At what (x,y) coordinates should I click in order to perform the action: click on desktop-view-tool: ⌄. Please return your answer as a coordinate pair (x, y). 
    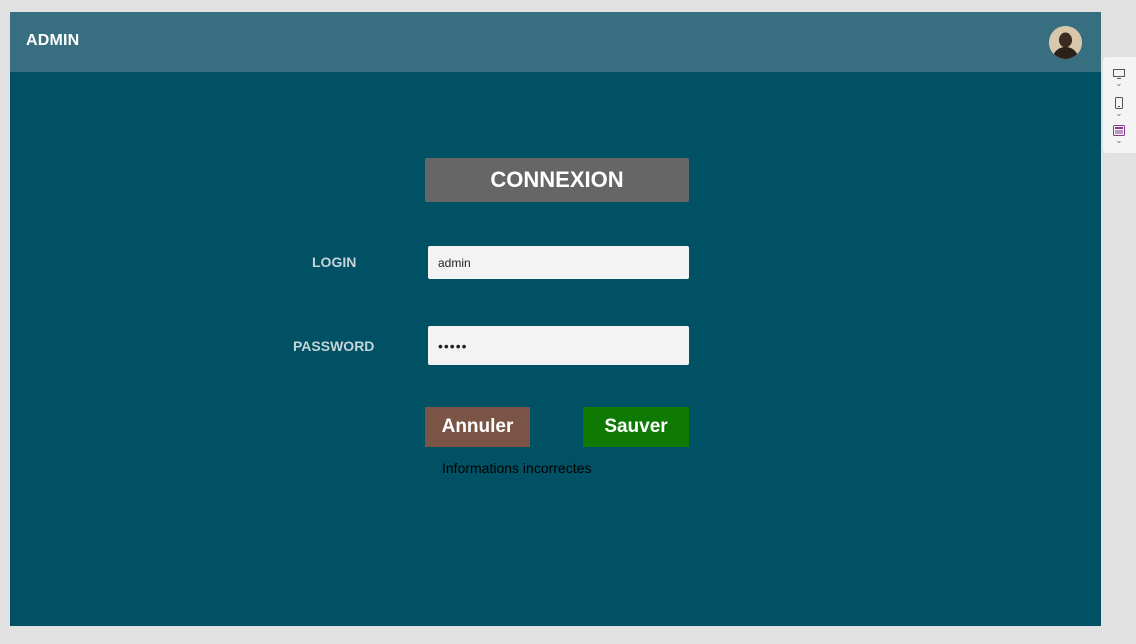
    Looking at the image, I should click on (1119, 82).